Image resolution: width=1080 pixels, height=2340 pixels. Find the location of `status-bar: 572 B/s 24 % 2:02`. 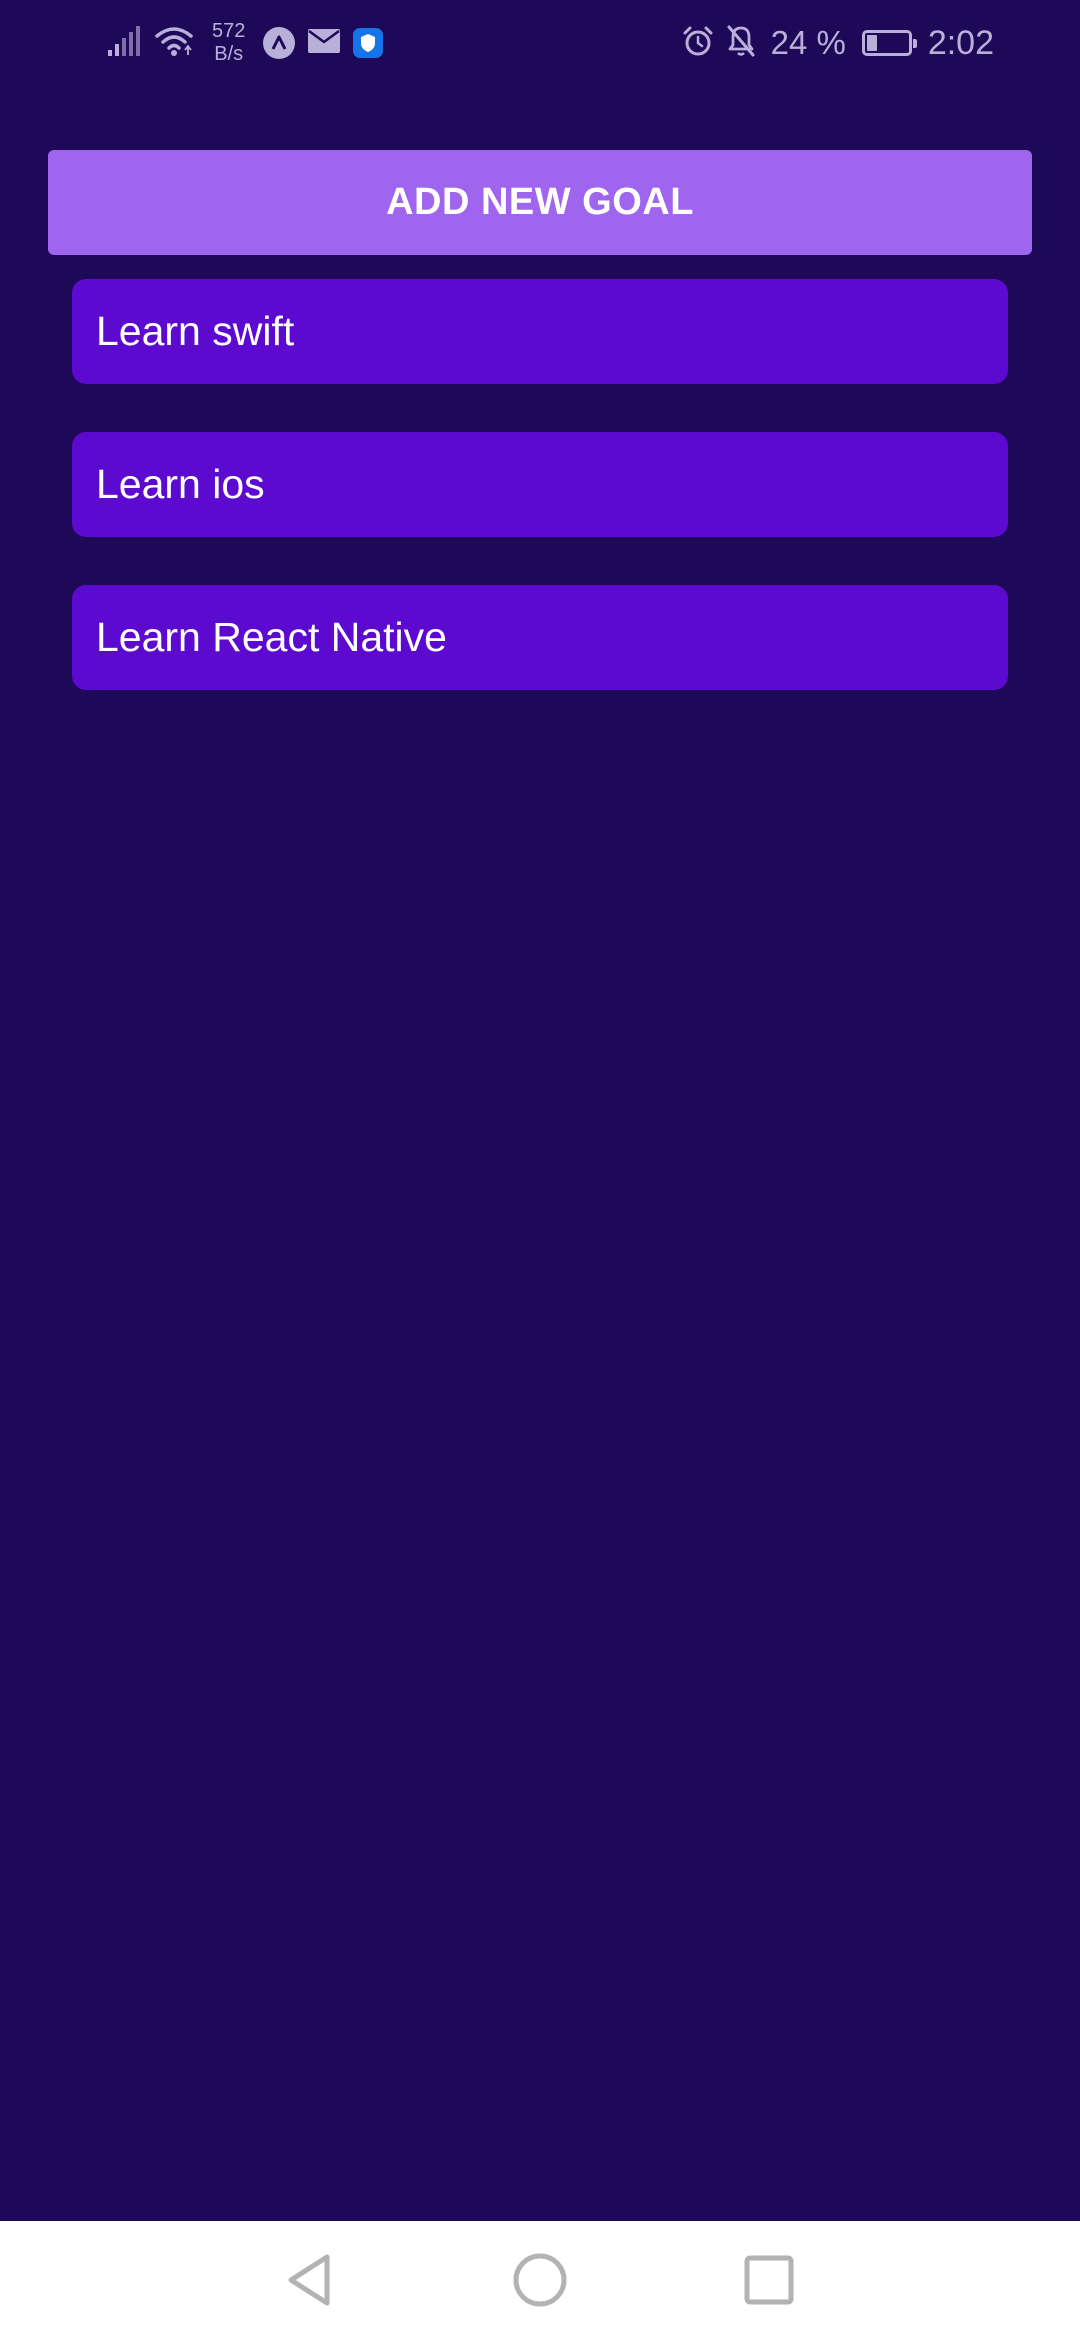

status-bar: 572 B/s 24 % 2:02 is located at coordinates (540, 42).